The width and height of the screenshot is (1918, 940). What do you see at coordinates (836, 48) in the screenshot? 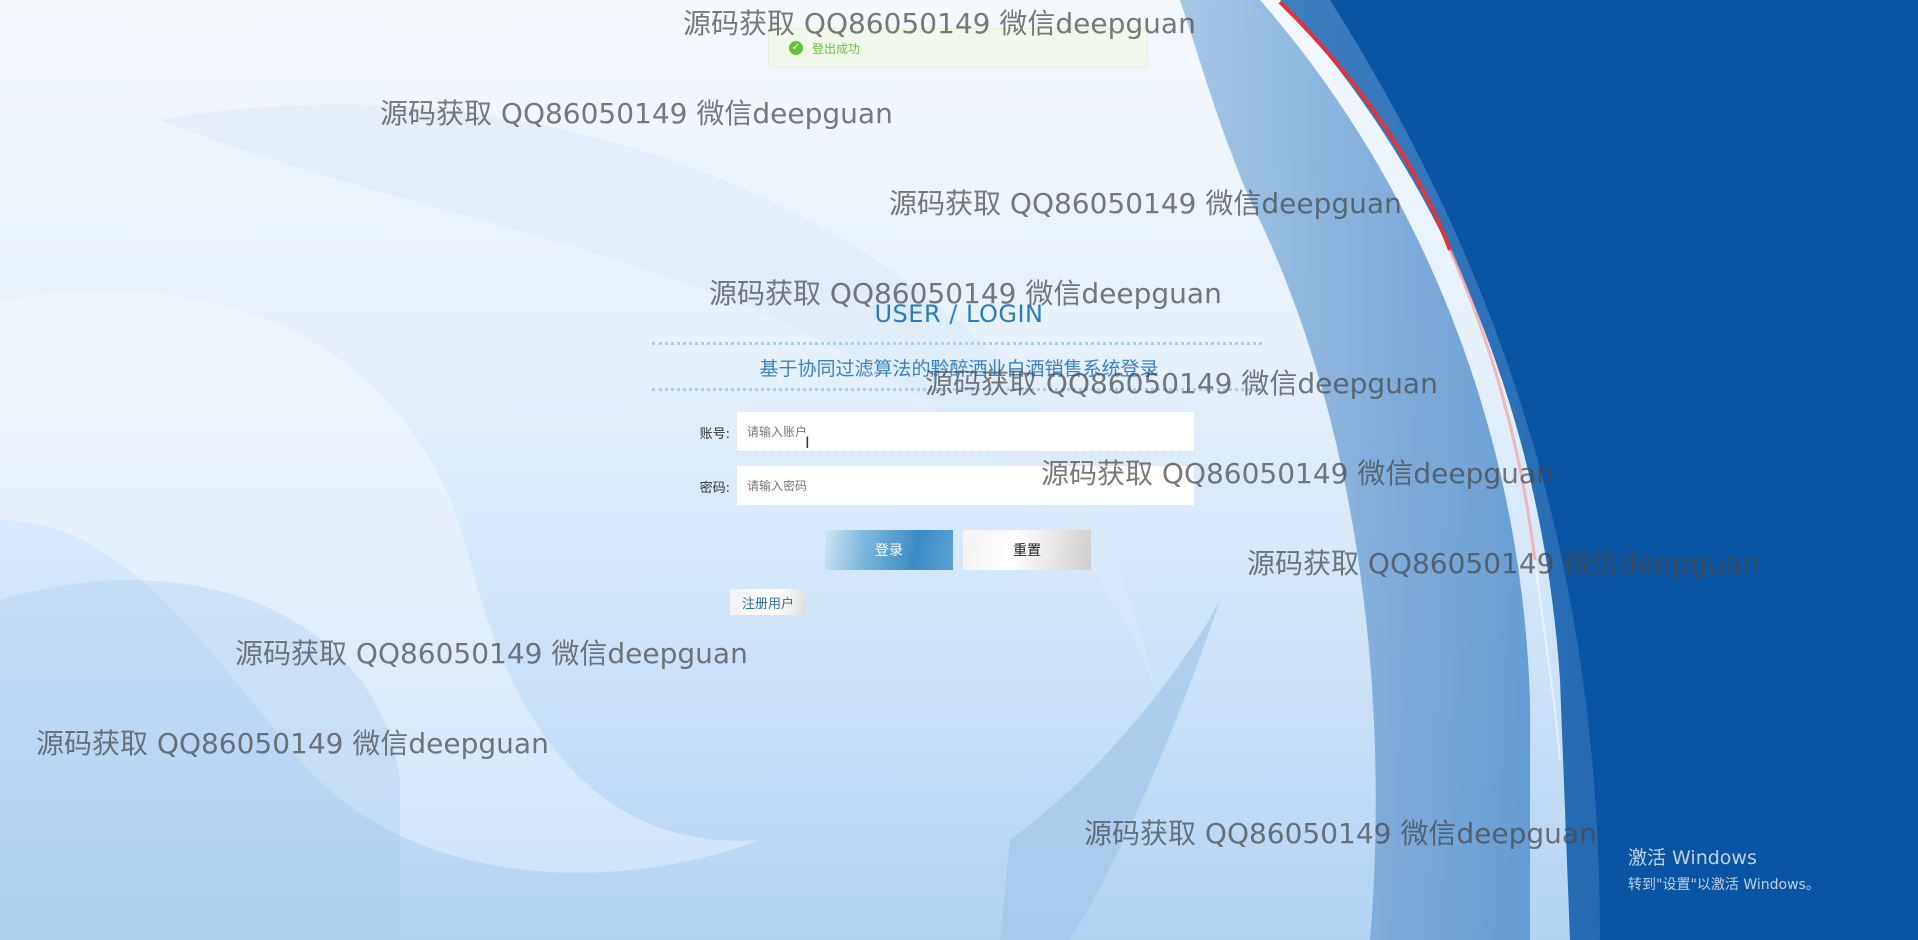
I see `toast-message: 登出成功` at bounding box center [836, 48].